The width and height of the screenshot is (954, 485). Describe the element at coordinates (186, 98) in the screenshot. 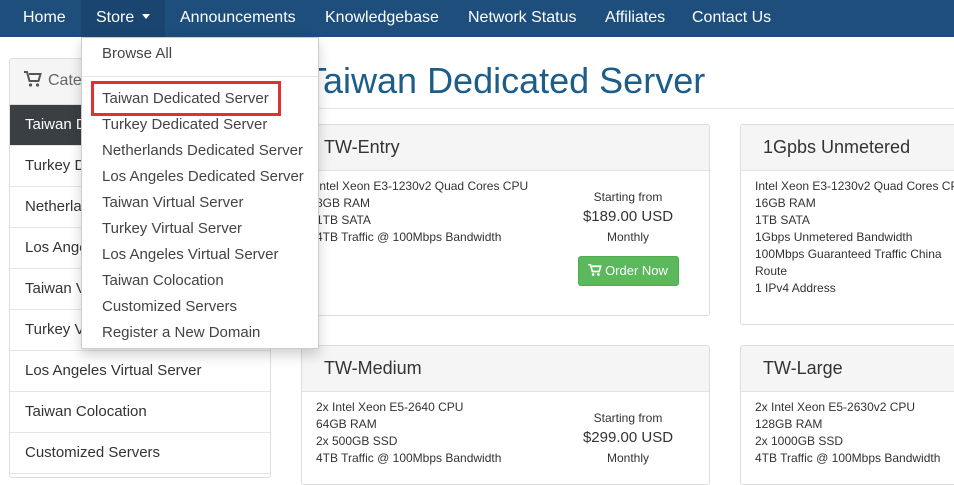

I see `highlight-annotation-box` at that location.